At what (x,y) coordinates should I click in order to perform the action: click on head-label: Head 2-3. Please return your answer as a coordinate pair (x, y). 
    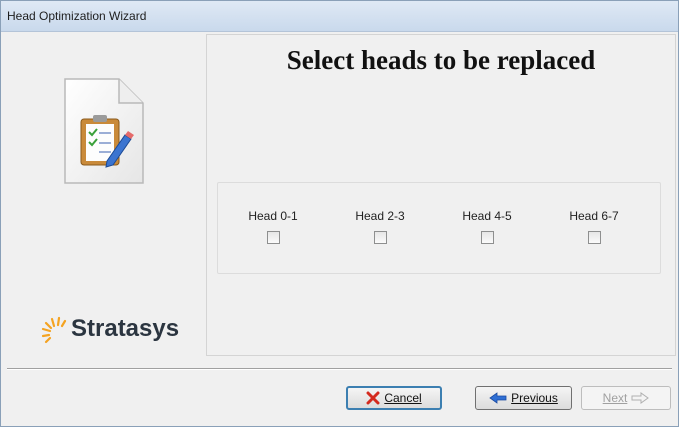
    Looking at the image, I should click on (380, 216).